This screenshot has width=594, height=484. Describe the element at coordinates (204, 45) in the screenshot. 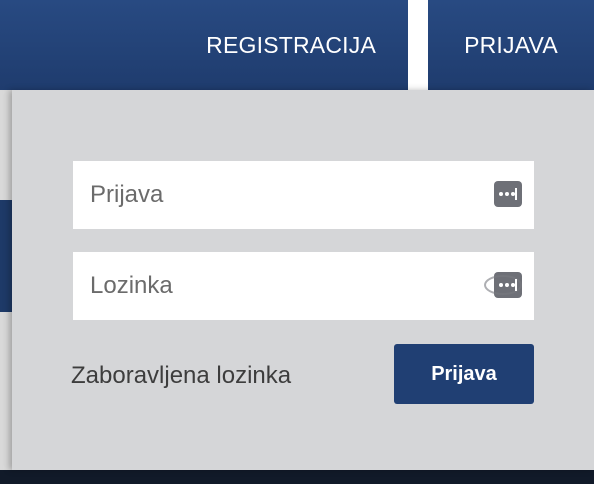

I see `register-nav-button: REGISTRACIJA` at that location.